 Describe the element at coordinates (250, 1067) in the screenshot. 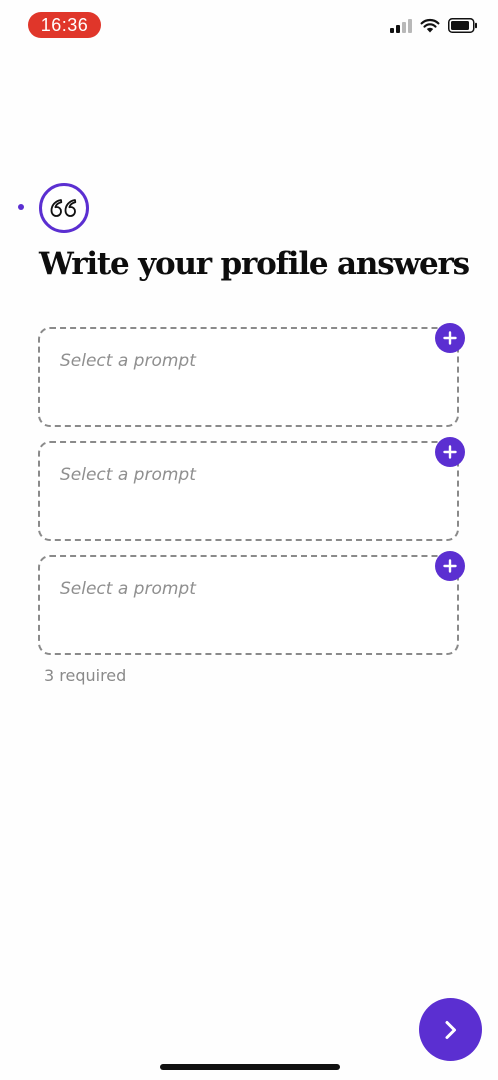

I see `home-indicator` at that location.